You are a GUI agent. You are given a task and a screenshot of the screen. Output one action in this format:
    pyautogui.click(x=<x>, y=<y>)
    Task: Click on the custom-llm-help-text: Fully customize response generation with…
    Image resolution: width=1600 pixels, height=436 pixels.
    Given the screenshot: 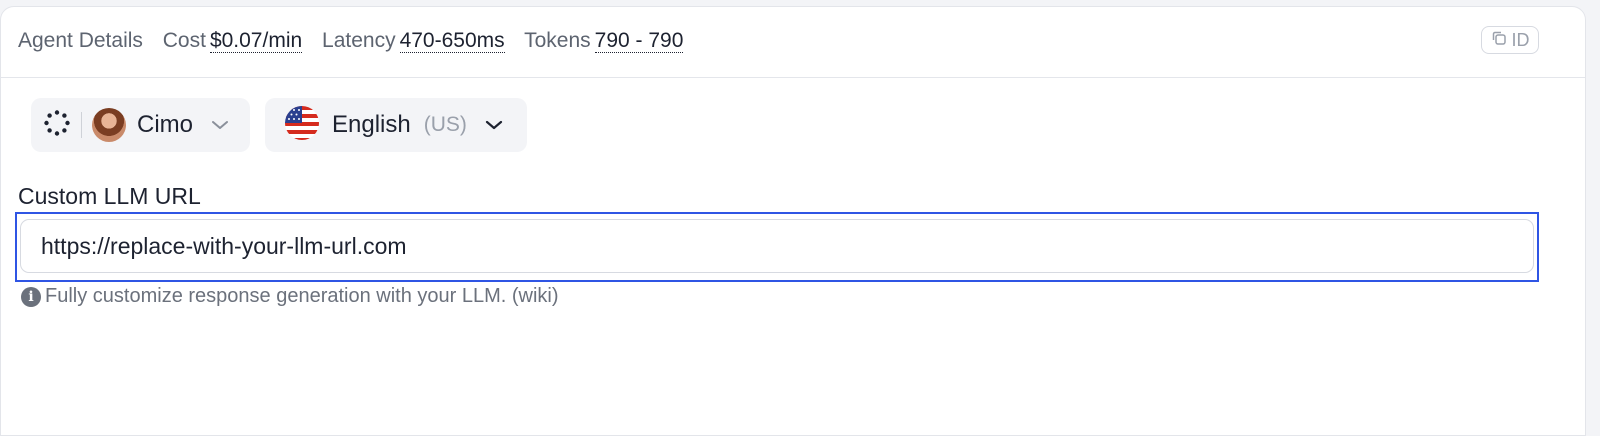 What is the action you would take?
    pyautogui.click(x=302, y=296)
    